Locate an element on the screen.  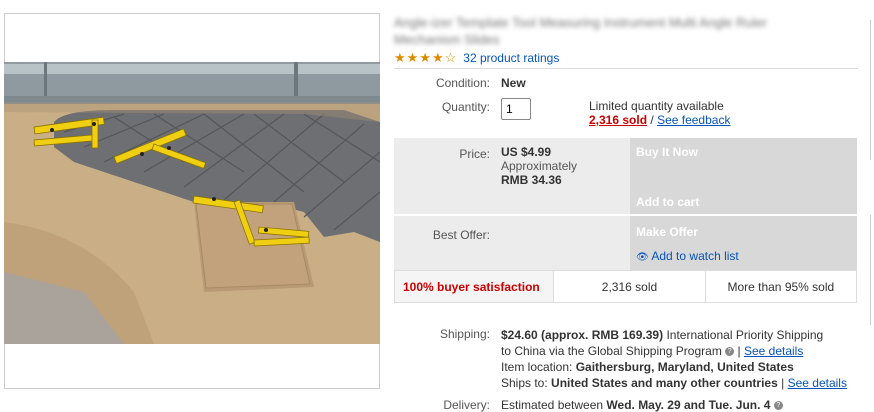
price-value: US $4.99 is located at coordinates (526, 152).